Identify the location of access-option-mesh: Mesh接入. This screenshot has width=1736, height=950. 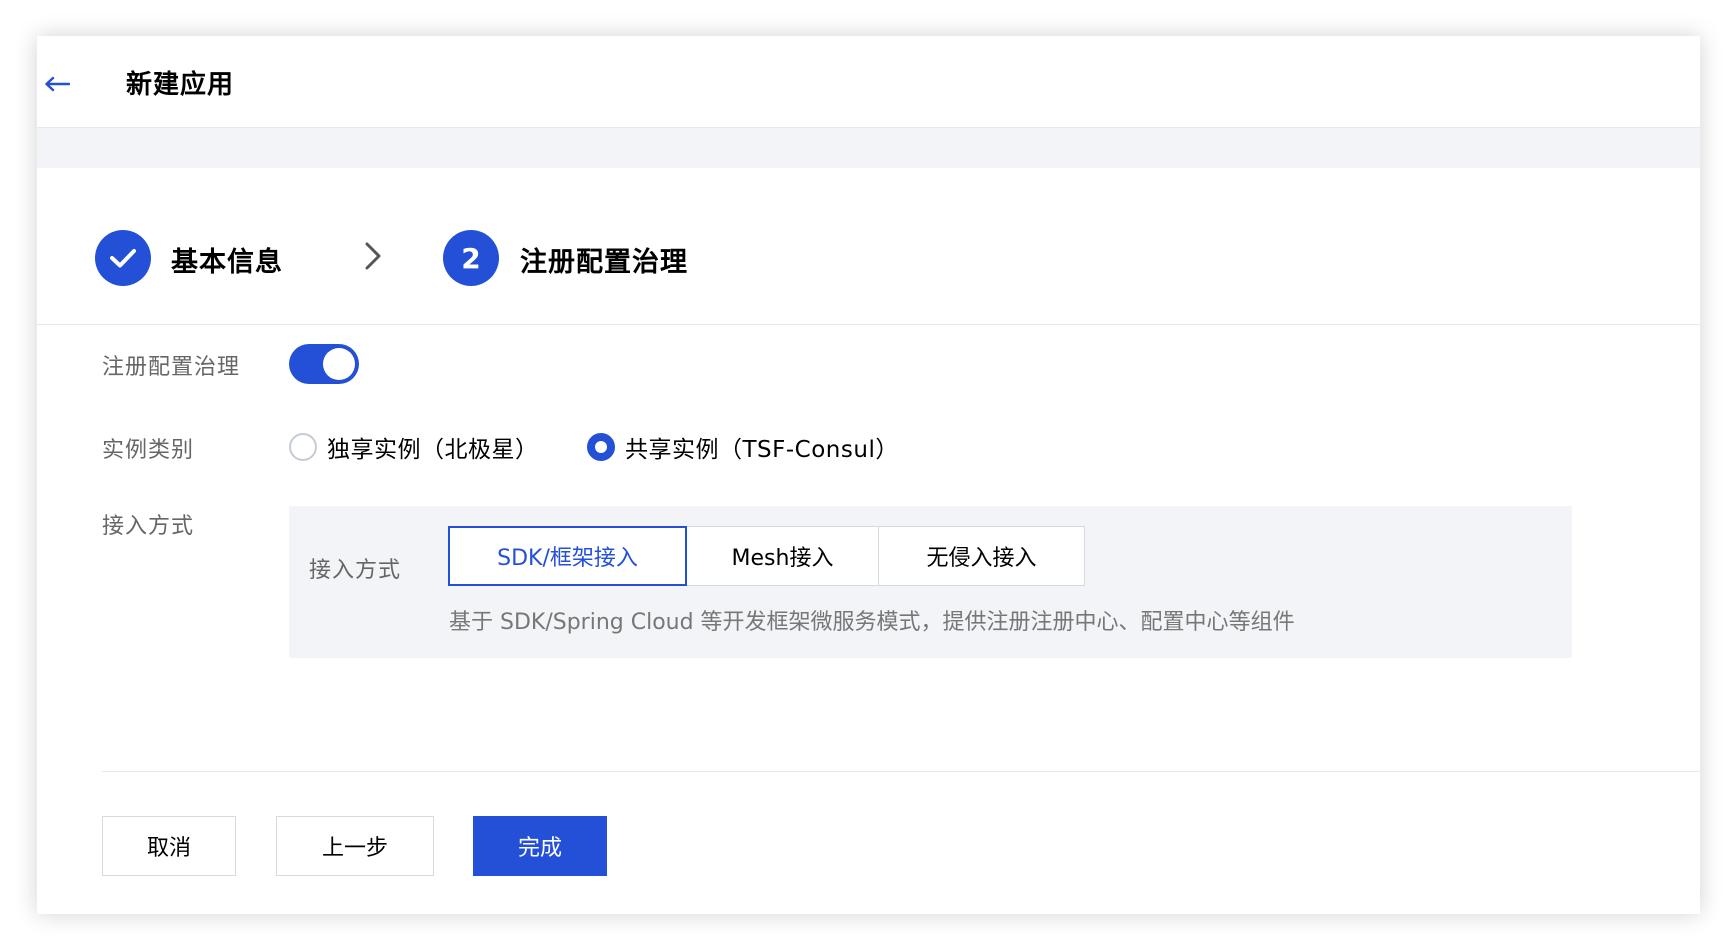
(782, 556).